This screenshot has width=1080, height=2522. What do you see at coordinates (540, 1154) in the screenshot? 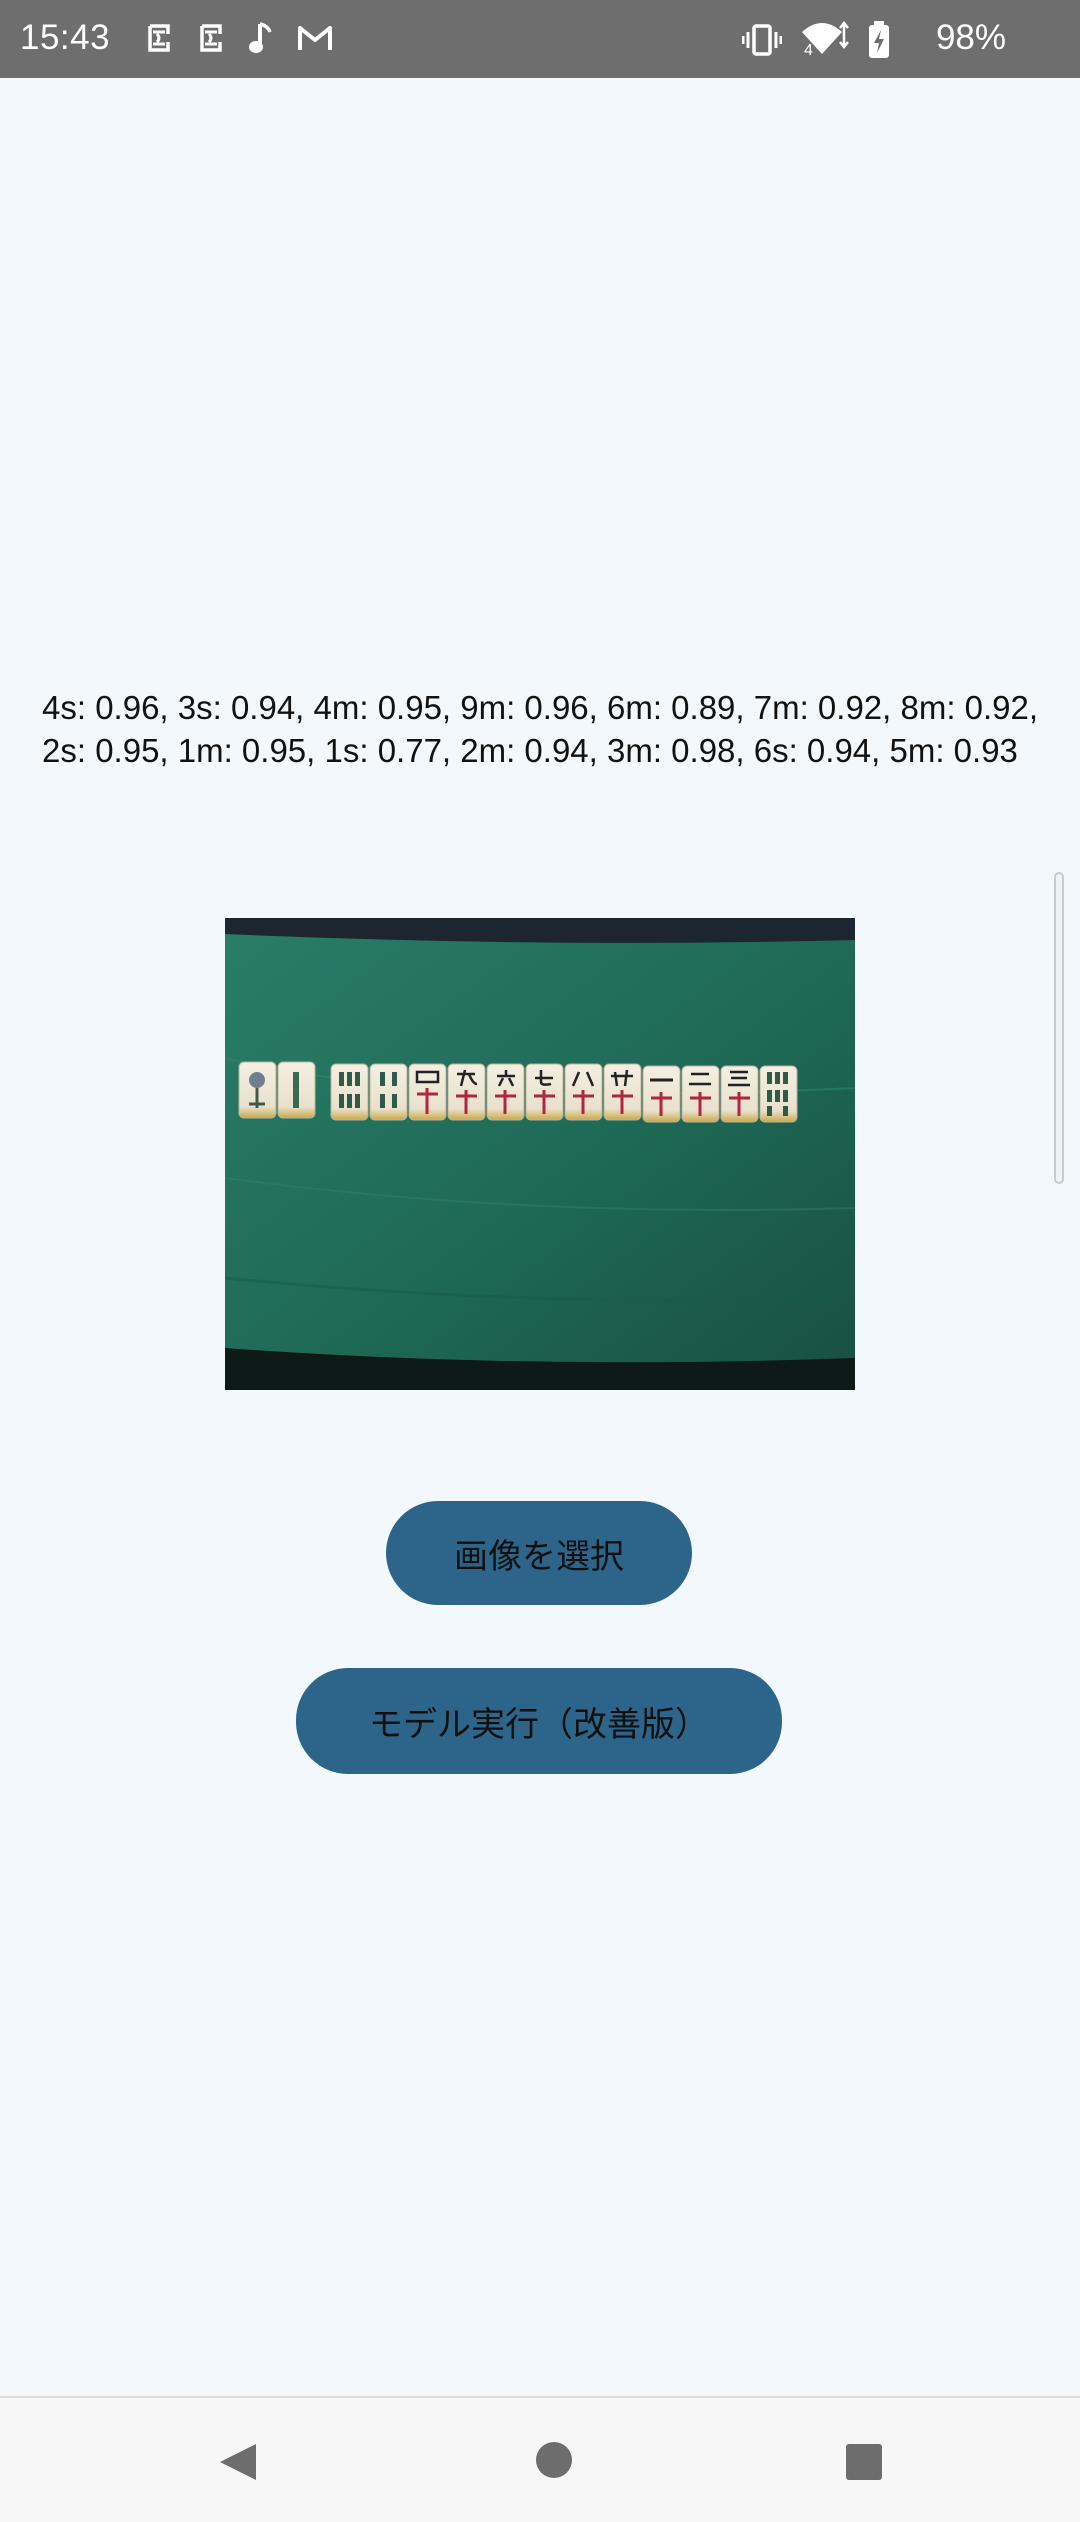
I see `selected-image` at bounding box center [540, 1154].